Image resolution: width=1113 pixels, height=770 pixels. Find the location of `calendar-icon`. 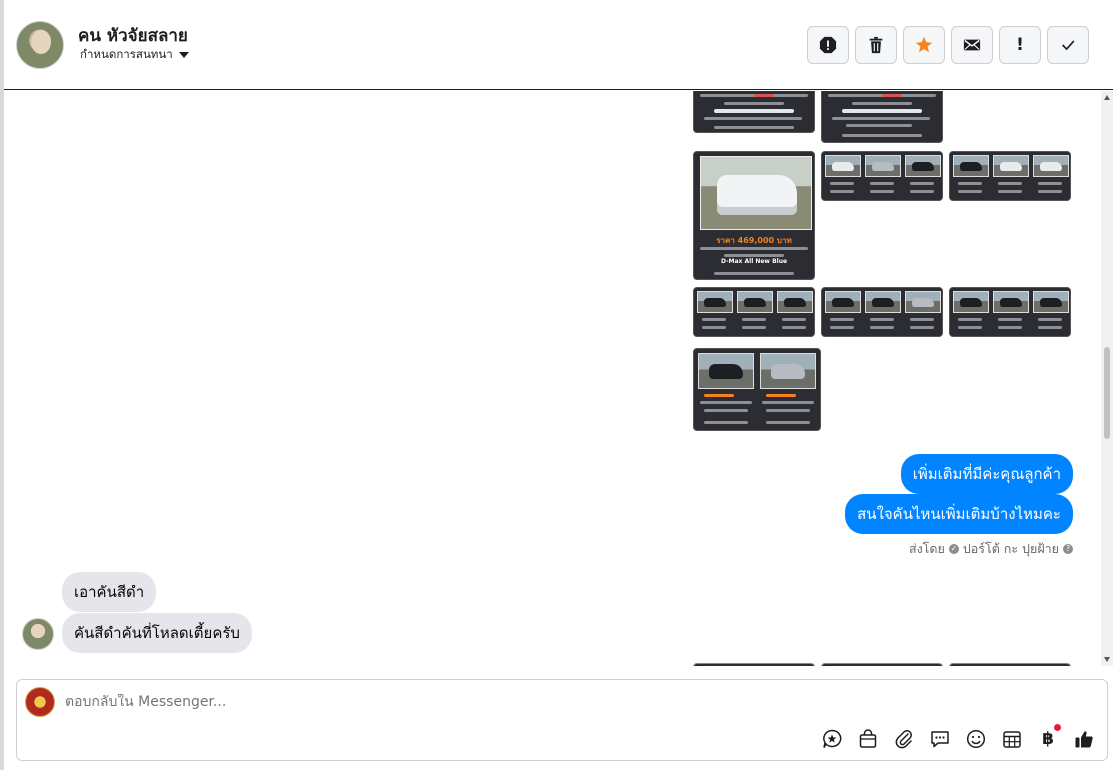

calendar-icon is located at coordinates (1012, 739).